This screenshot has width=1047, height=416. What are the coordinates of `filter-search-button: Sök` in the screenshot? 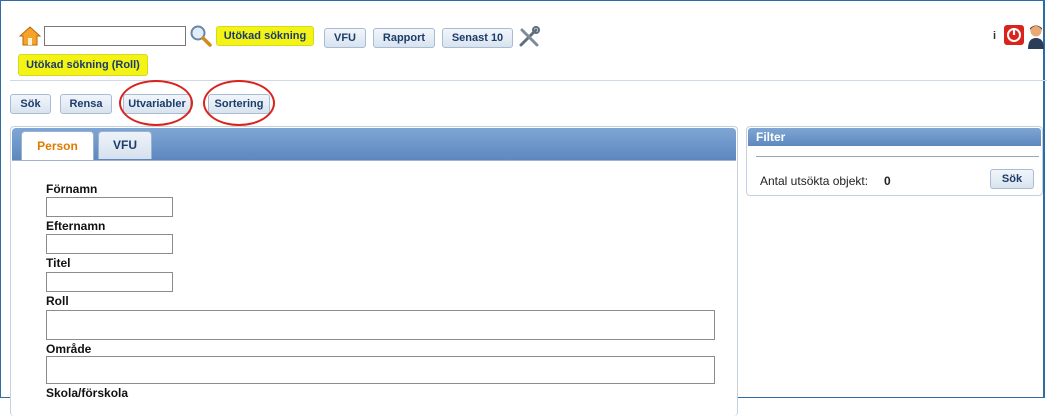 It's located at (1012, 179).